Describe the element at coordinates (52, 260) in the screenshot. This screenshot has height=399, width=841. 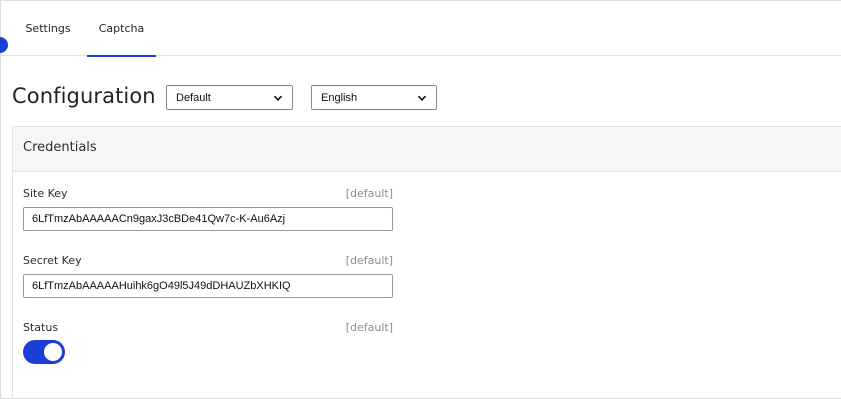
I see `secret-key-label: Secret Key` at that location.